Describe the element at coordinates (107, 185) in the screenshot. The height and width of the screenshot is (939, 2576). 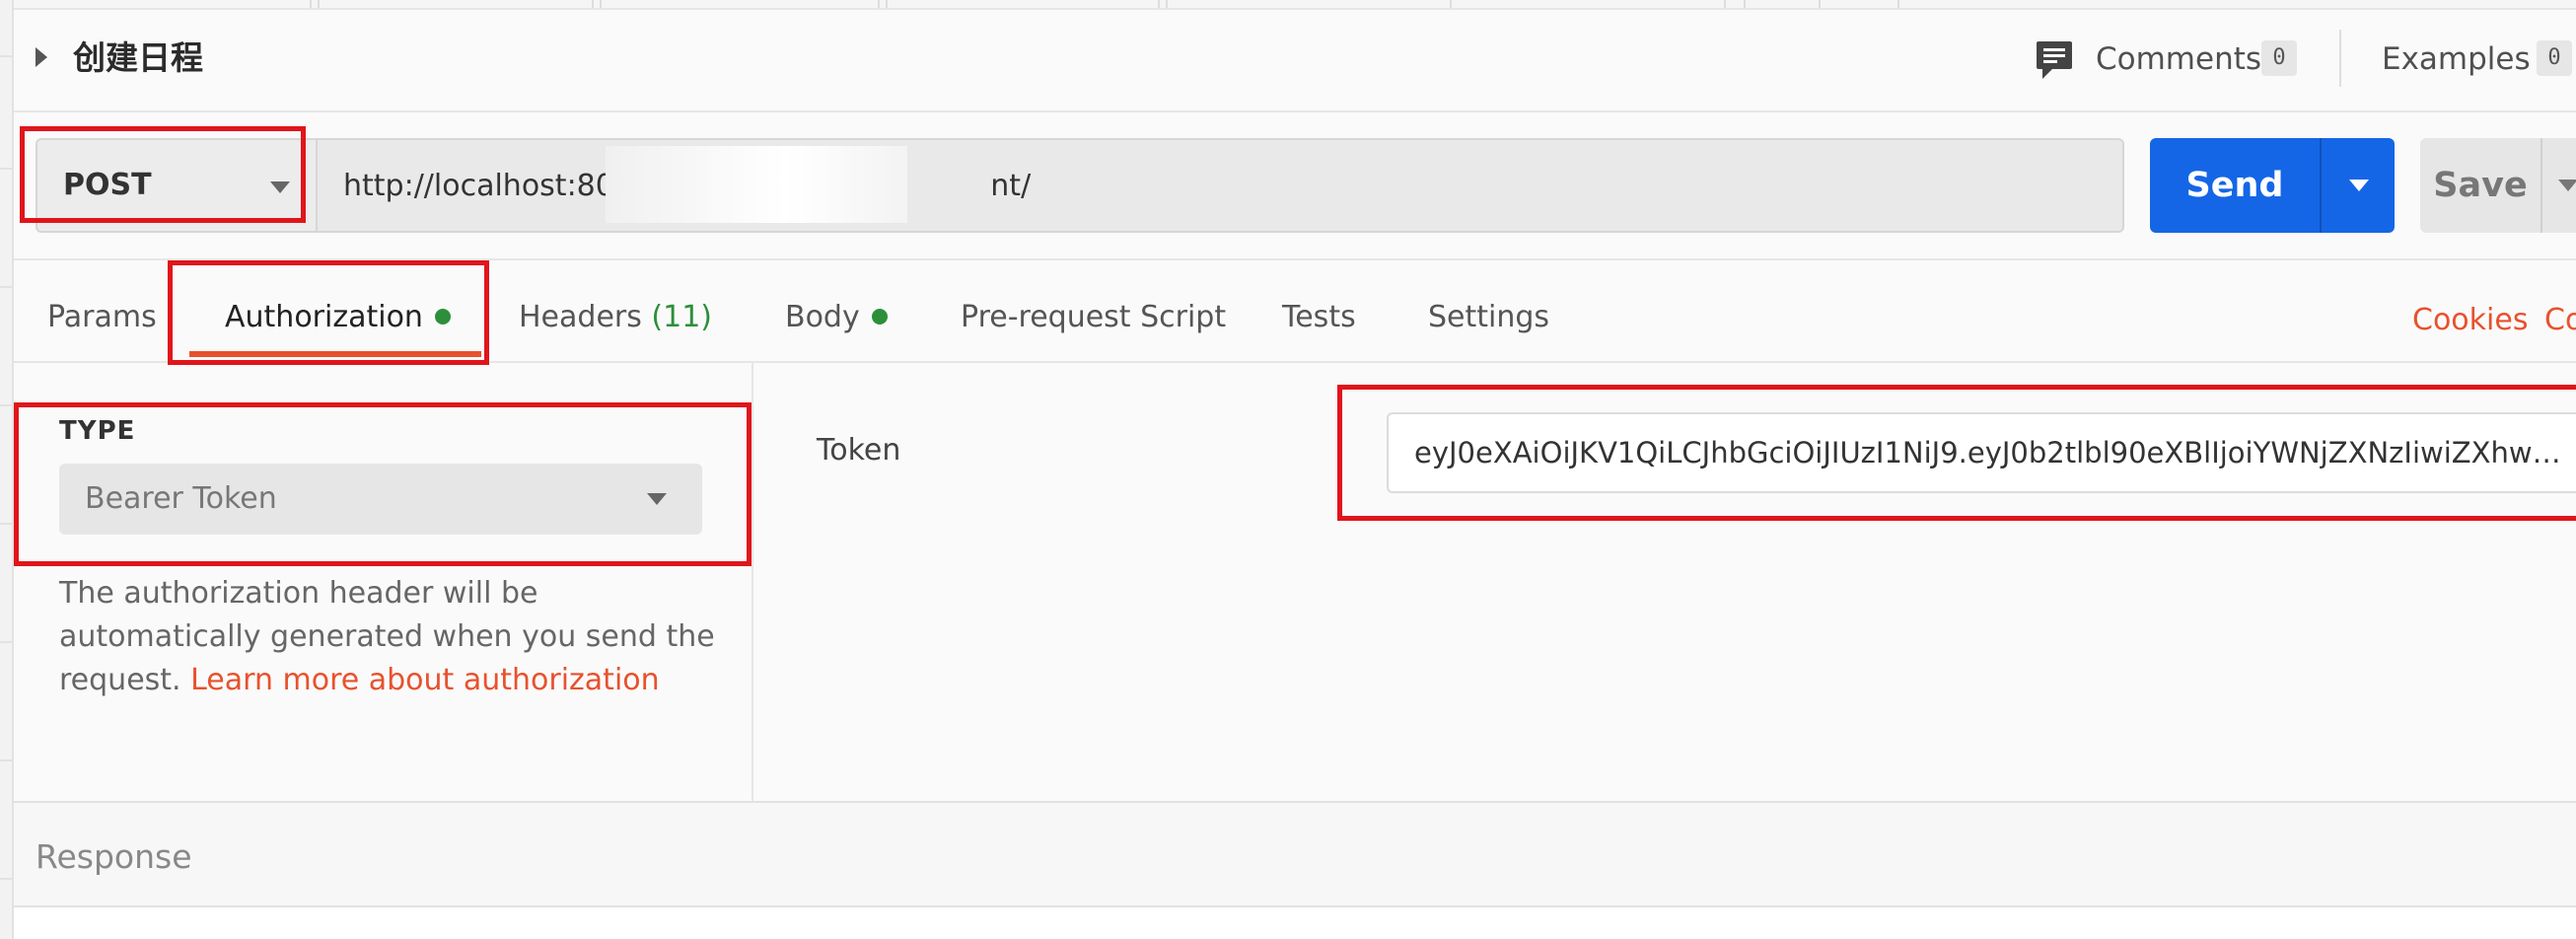
I see `method-value: POST` at that location.